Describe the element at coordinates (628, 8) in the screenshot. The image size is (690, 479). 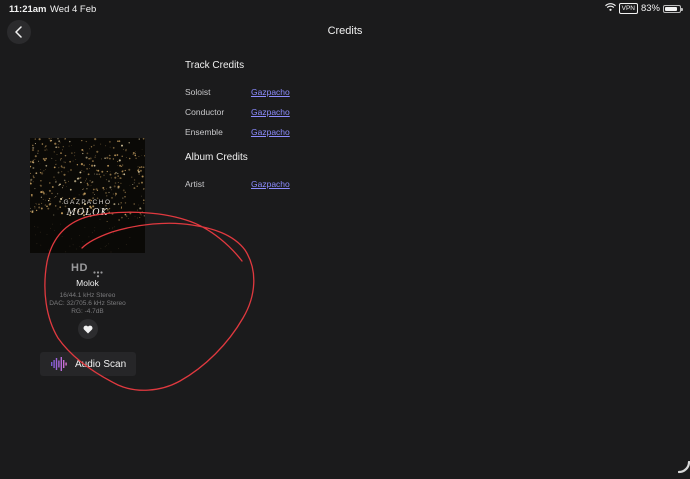
I see `vpn-badge: VPN` at that location.